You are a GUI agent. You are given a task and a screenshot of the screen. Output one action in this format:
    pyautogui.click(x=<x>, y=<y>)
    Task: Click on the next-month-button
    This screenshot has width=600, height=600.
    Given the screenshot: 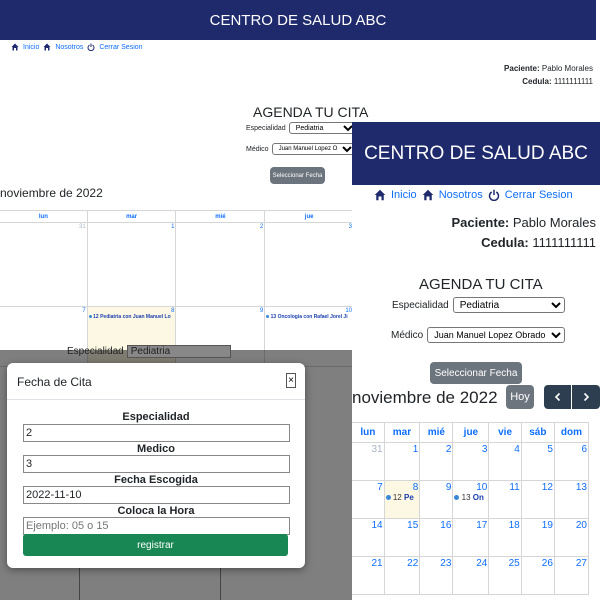 What is the action you would take?
    pyautogui.click(x=586, y=397)
    